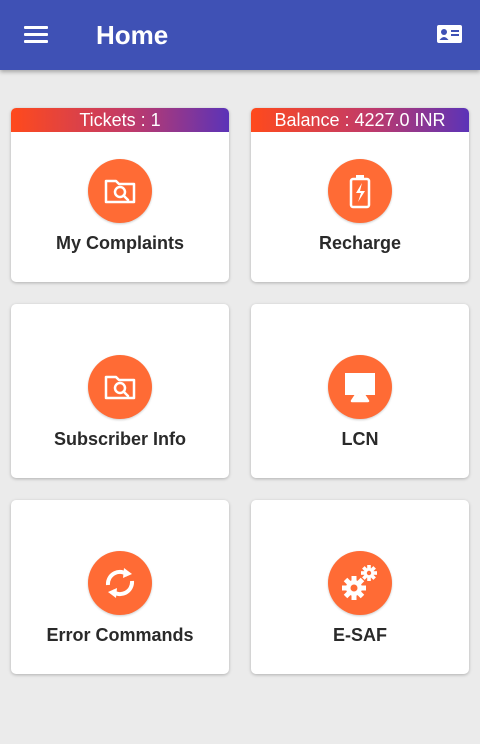  What do you see at coordinates (360, 439) in the screenshot?
I see `lcn-label: LCN` at bounding box center [360, 439].